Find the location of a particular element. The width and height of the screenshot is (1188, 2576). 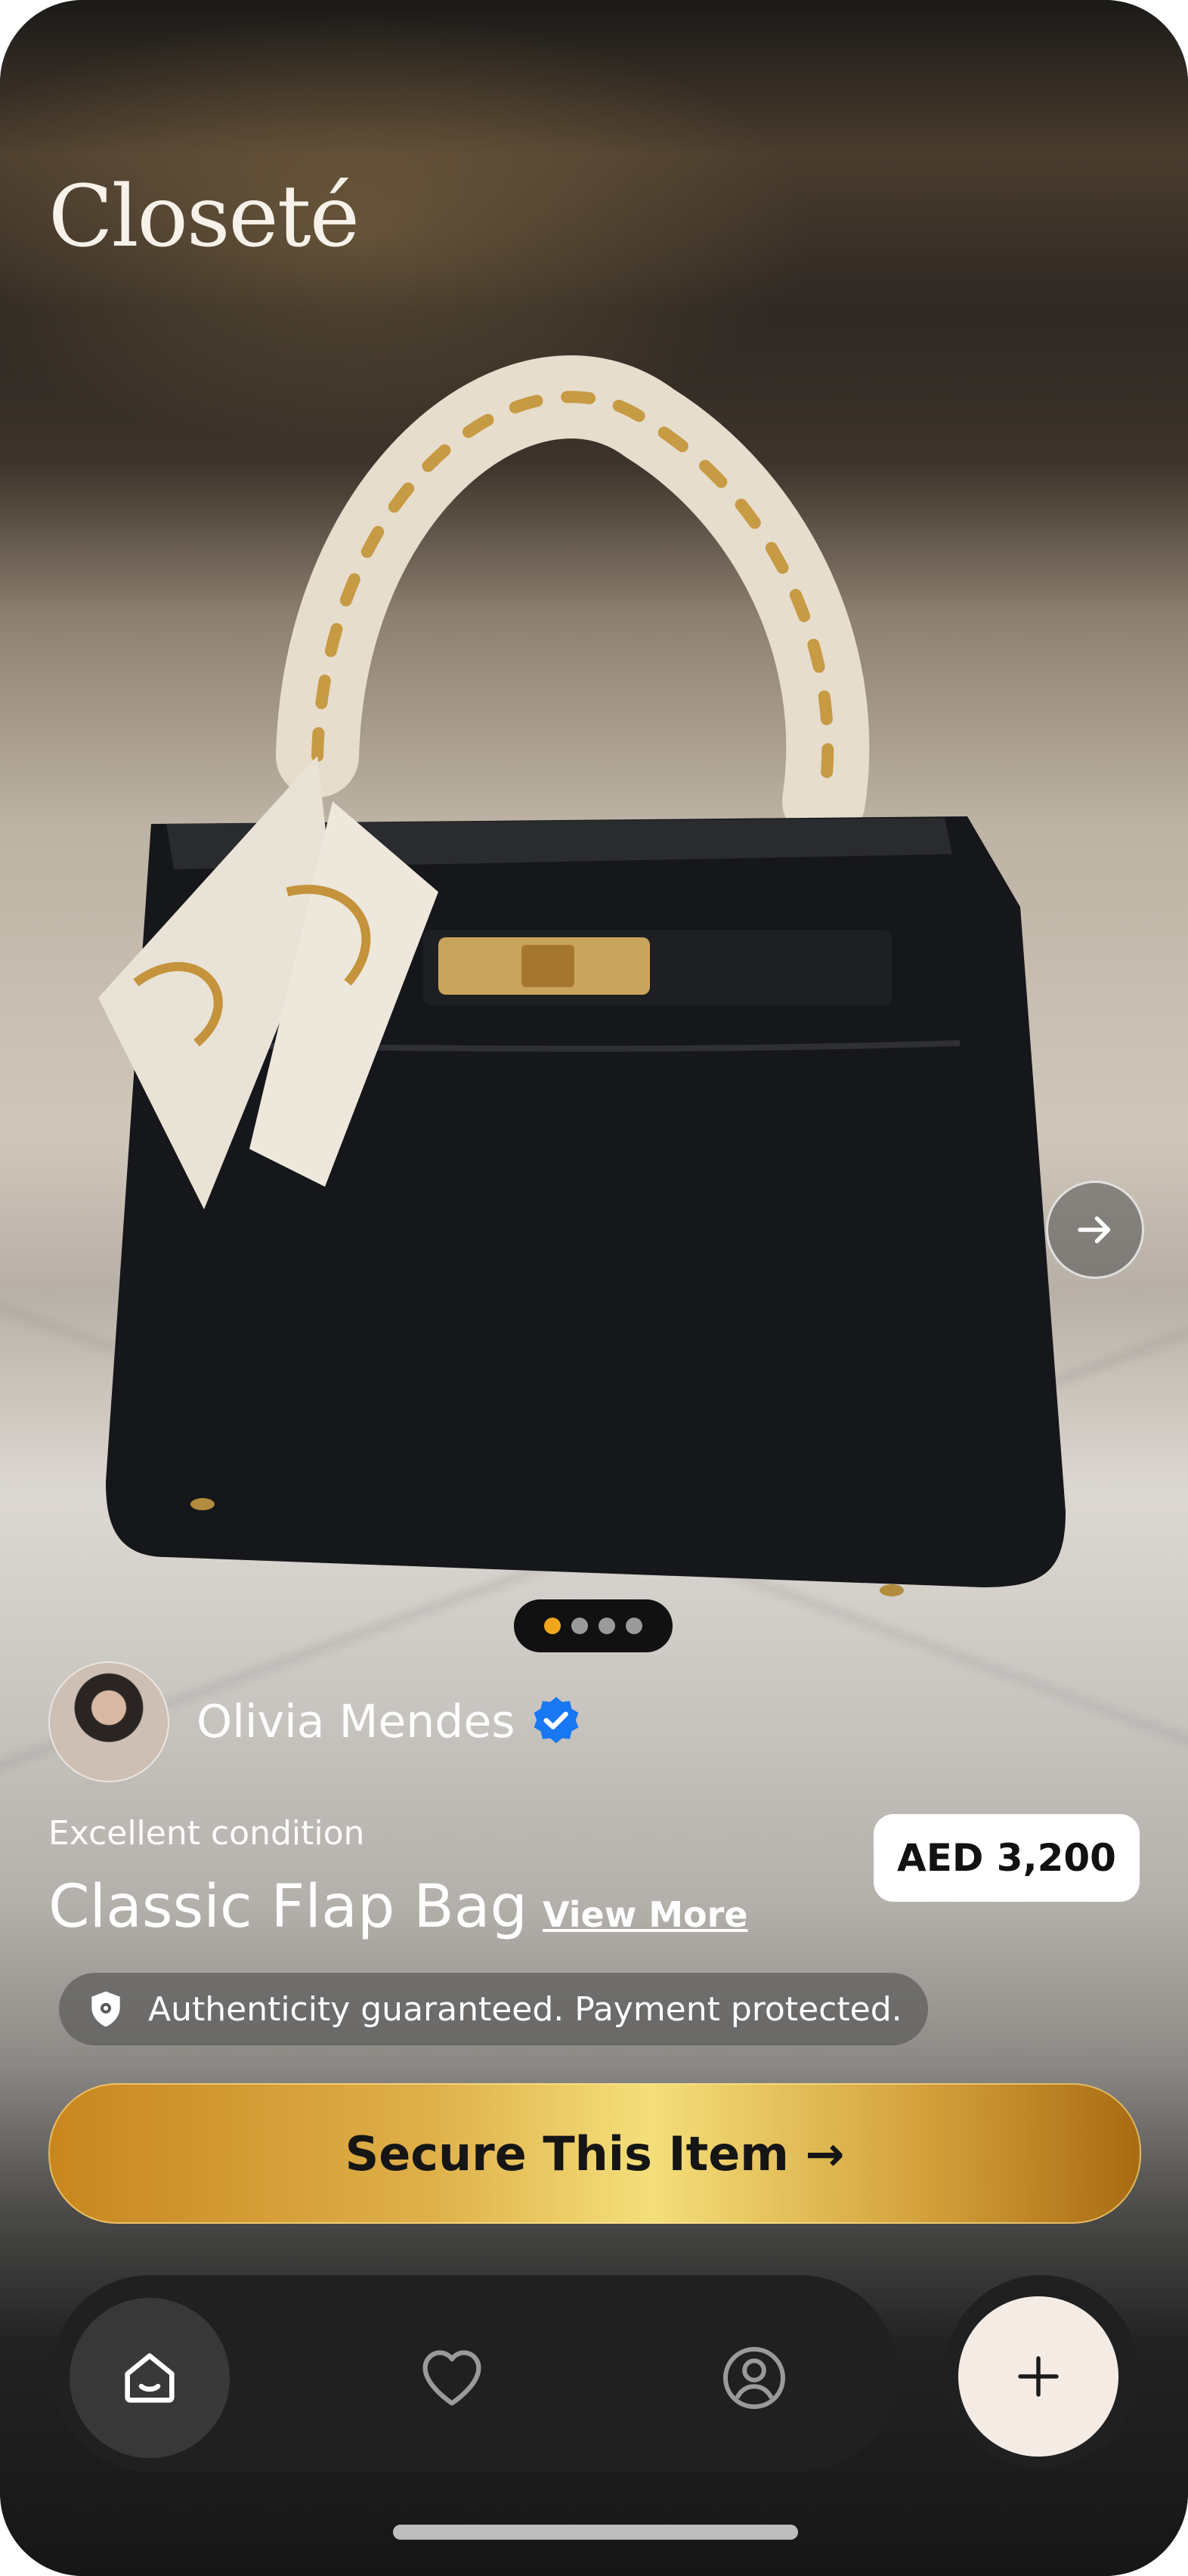

plus-icon is located at coordinates (1038, 2376).